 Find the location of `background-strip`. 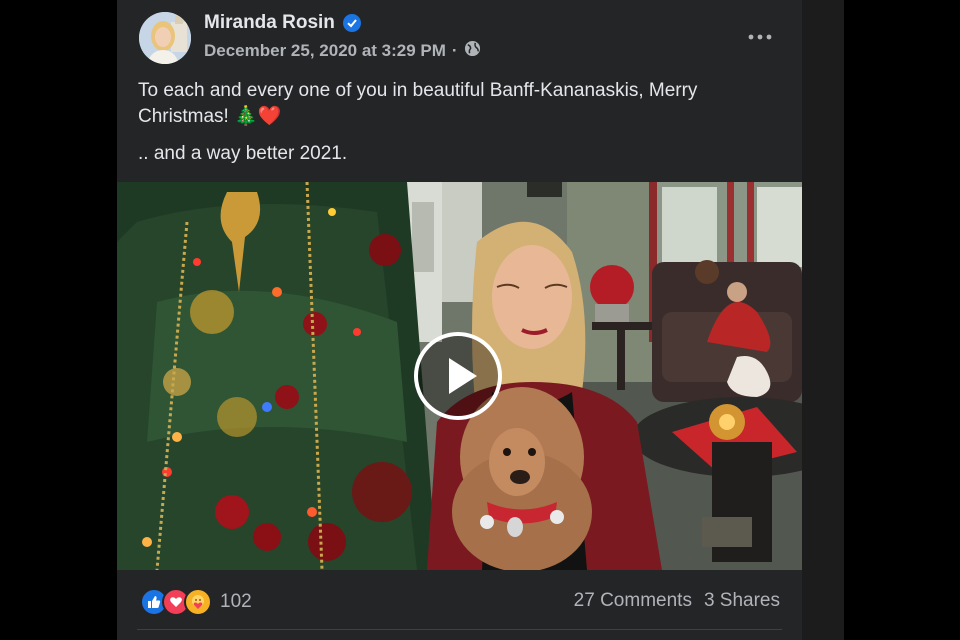

background-strip is located at coordinates (823, 320).